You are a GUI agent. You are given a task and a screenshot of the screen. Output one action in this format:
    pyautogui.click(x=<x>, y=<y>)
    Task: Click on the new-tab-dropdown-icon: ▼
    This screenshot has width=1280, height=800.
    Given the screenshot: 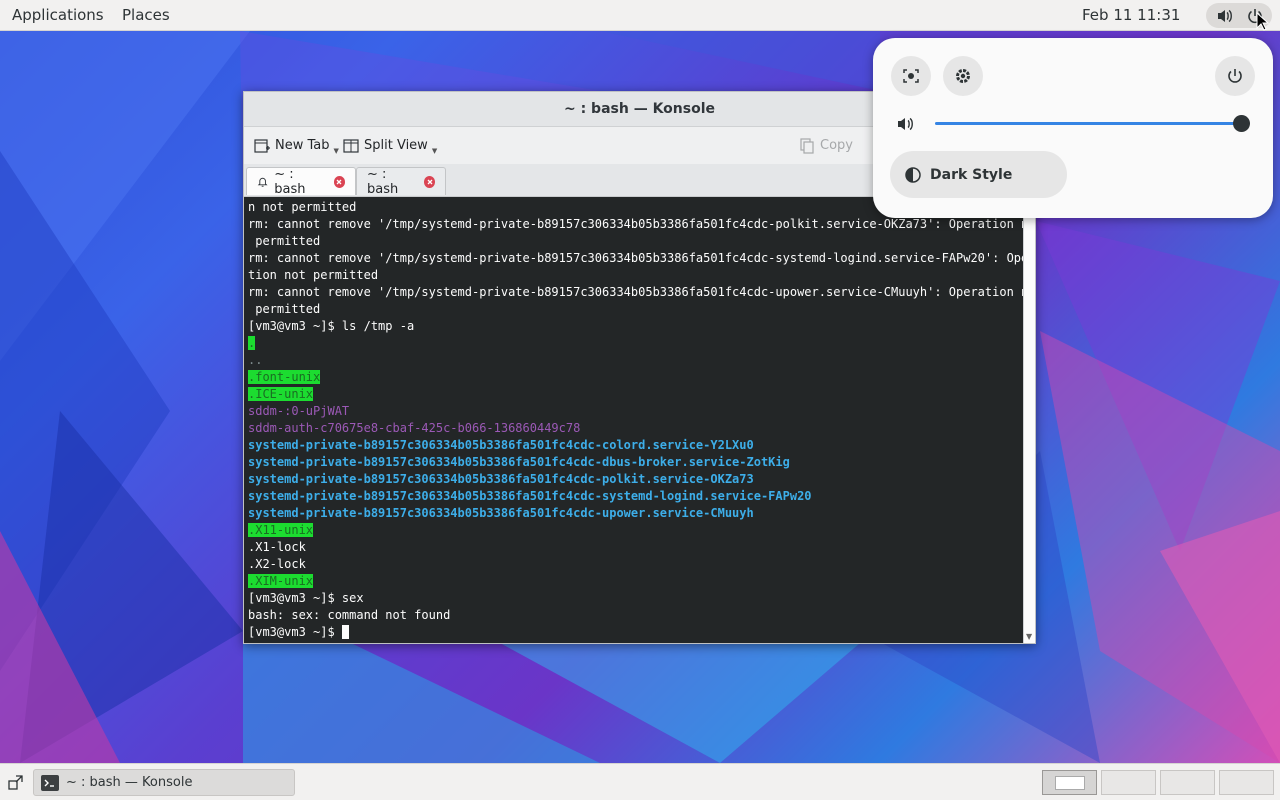 What is the action you would take?
    pyautogui.click(x=336, y=151)
    